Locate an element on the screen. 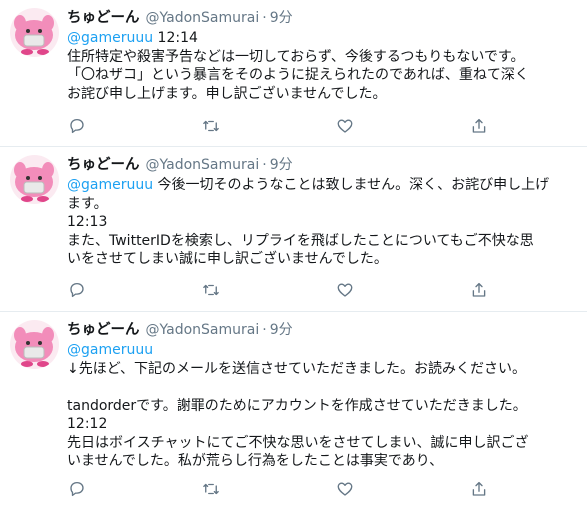 The width and height of the screenshot is (587, 507). text-line: @gameruuu 今後一切そのようなことは致しません。深く、お詫び申し上げ is located at coordinates (323, 185).